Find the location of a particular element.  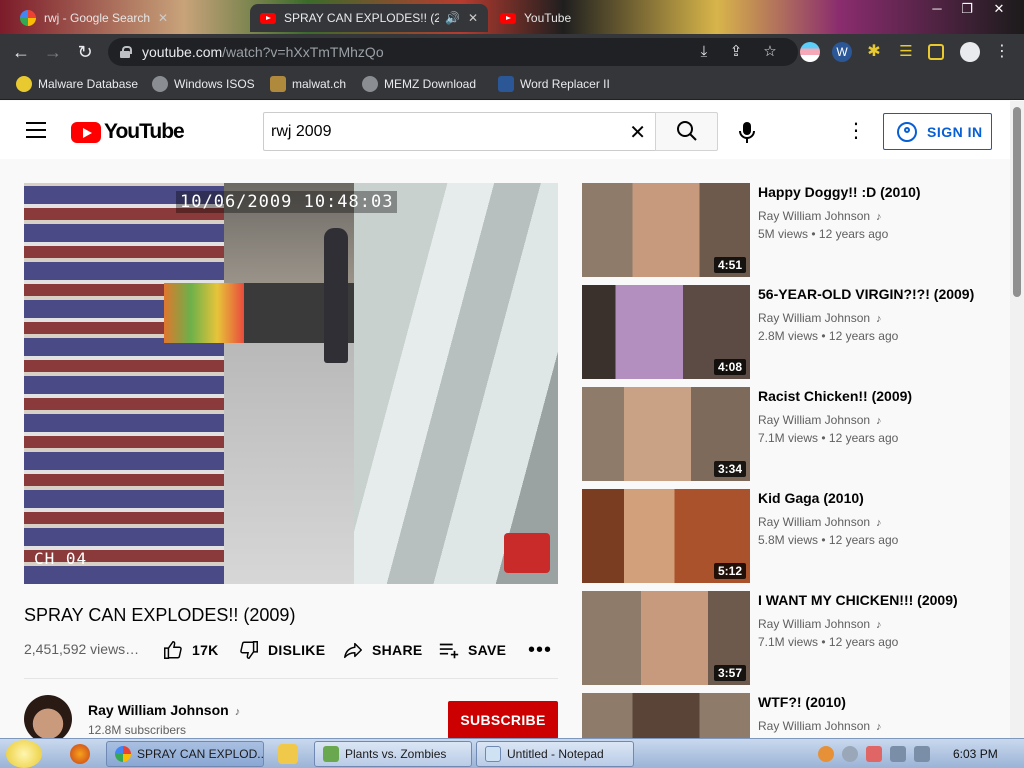

share-icon: ⇪ is located at coordinates (736, 52).